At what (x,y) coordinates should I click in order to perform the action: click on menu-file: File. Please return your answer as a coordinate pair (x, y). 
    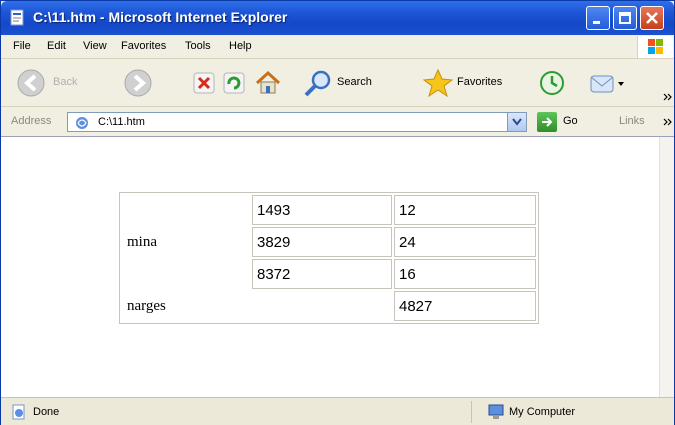
    Looking at the image, I should click on (22, 46).